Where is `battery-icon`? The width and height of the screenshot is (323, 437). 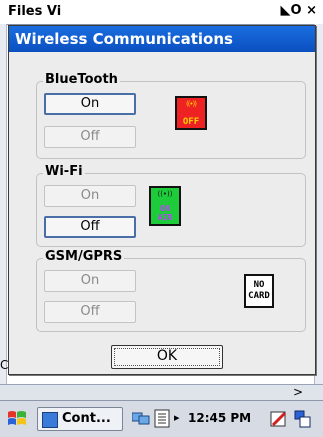
battery-icon is located at coordinates (163, 419).